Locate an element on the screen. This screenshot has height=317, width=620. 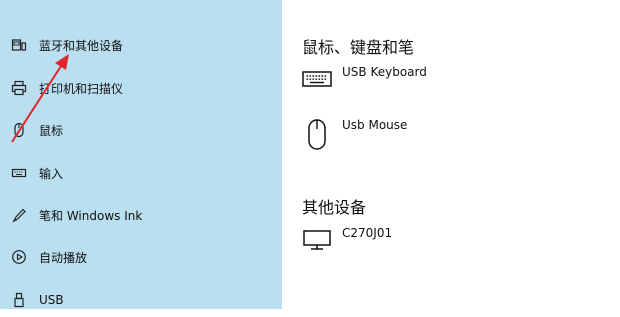
device-item-monitor: C270J01 is located at coordinates (452, 246).